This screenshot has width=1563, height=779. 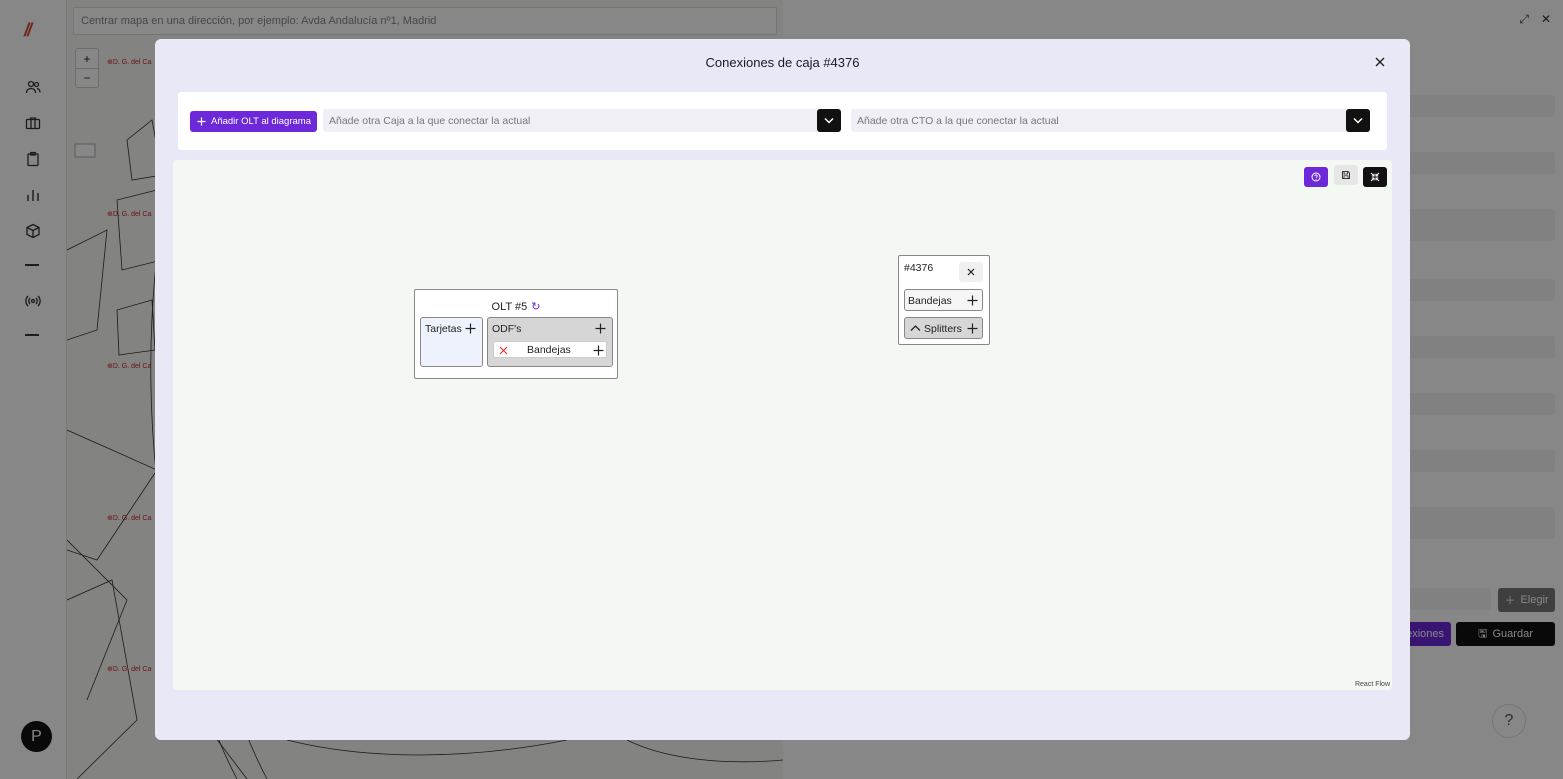 What do you see at coordinates (1372, 684) in the screenshot?
I see `react-flow-attribution: React Flow` at bounding box center [1372, 684].